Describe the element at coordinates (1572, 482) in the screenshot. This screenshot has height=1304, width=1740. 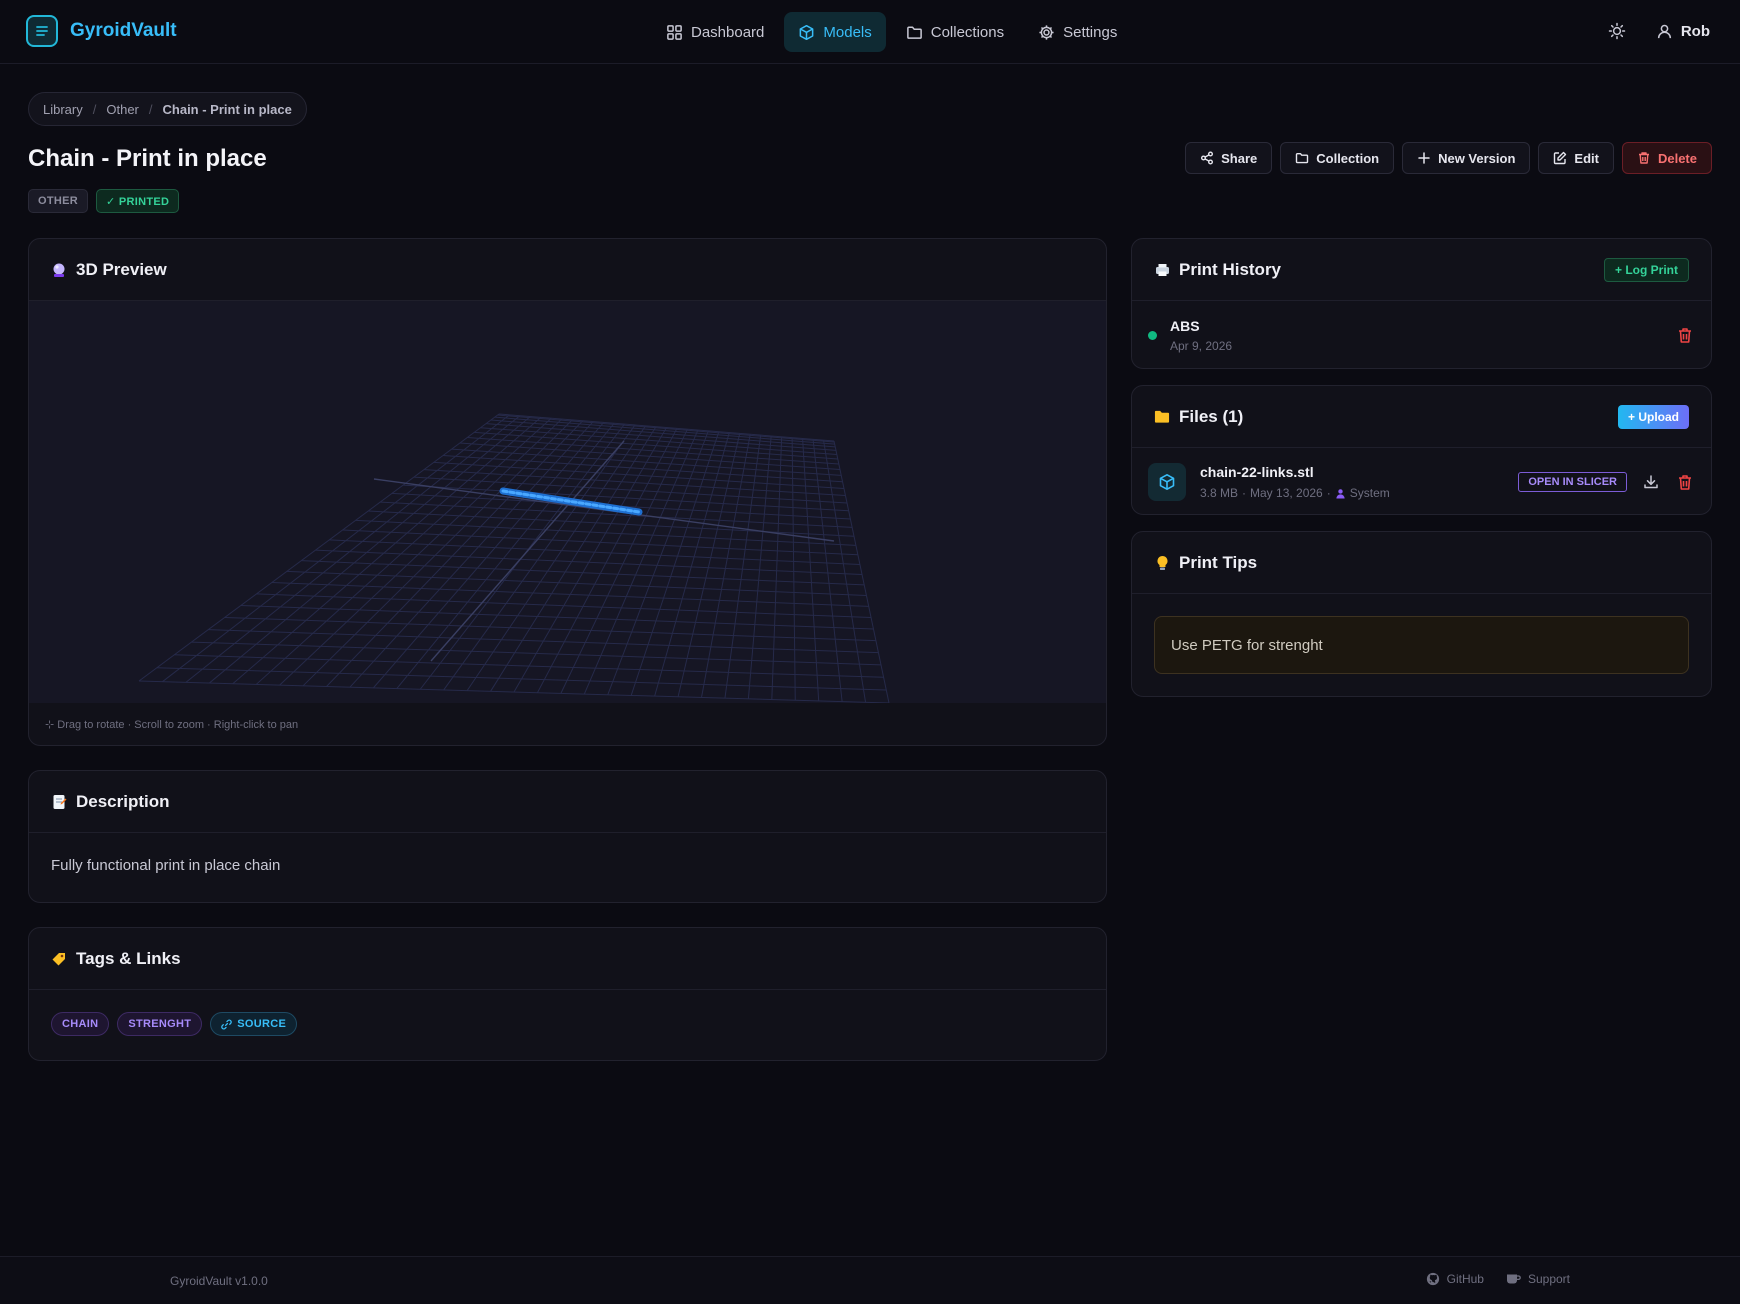
I see `open-in-slicer-button: OPEN IN SLICER` at that location.